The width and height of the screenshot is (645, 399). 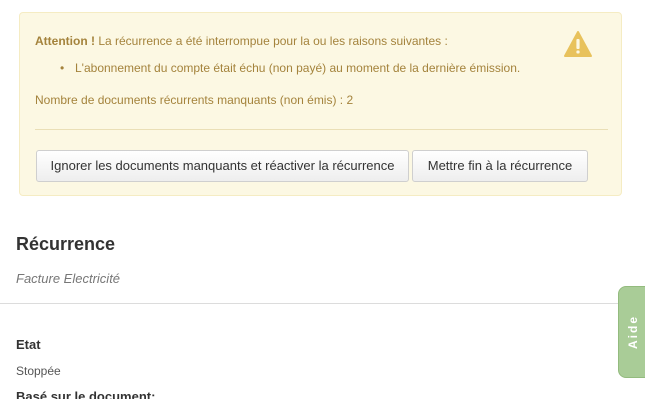 What do you see at coordinates (66, 244) in the screenshot?
I see `section-title: Récurrence` at bounding box center [66, 244].